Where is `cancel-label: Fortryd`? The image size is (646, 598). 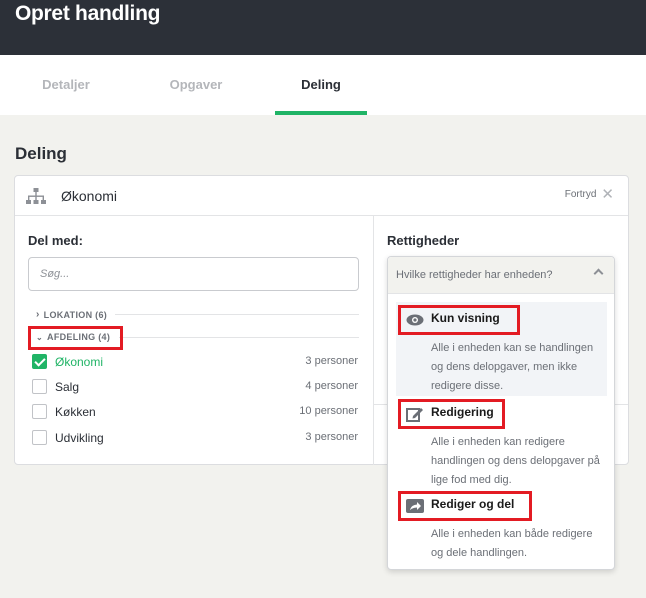 cancel-label: Fortryd is located at coordinates (580, 194).